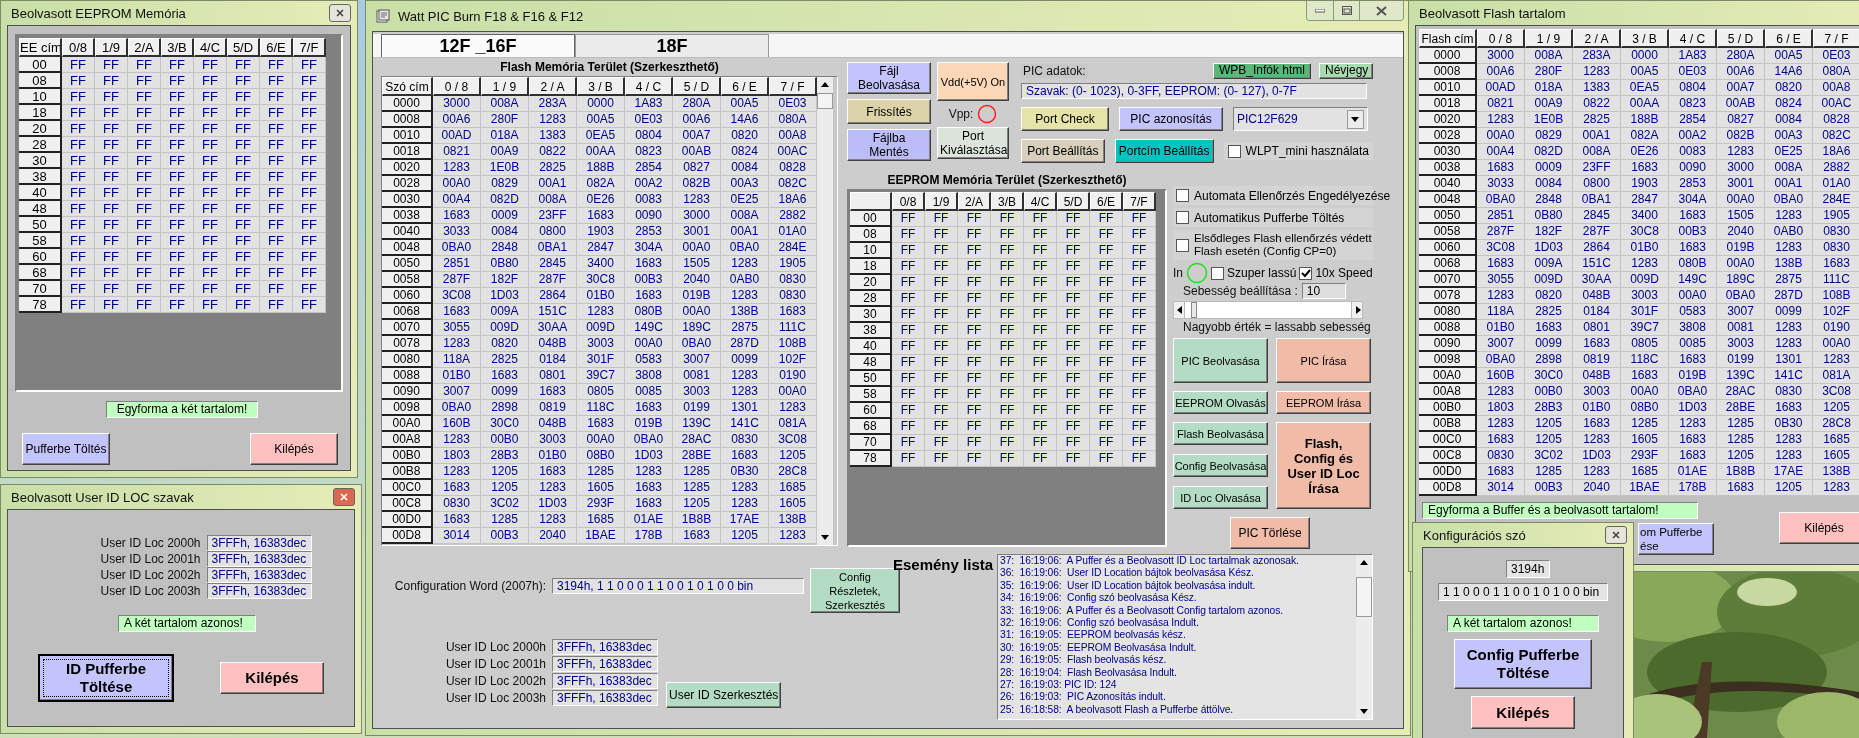  Describe the element at coordinates (1300, 119) in the screenshot. I see `pic-select: PIC12F629` at that location.